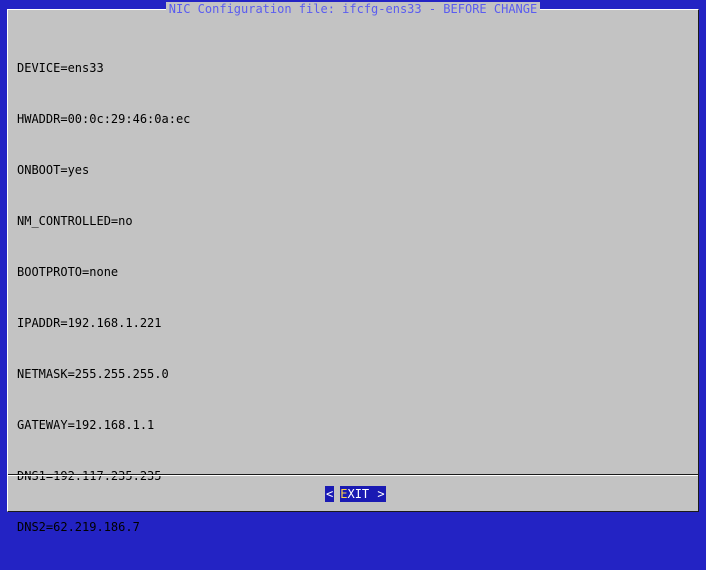 This screenshot has width=706, height=570. I want to click on config-line: DNS1=192.117.235.235, so click(89, 476).